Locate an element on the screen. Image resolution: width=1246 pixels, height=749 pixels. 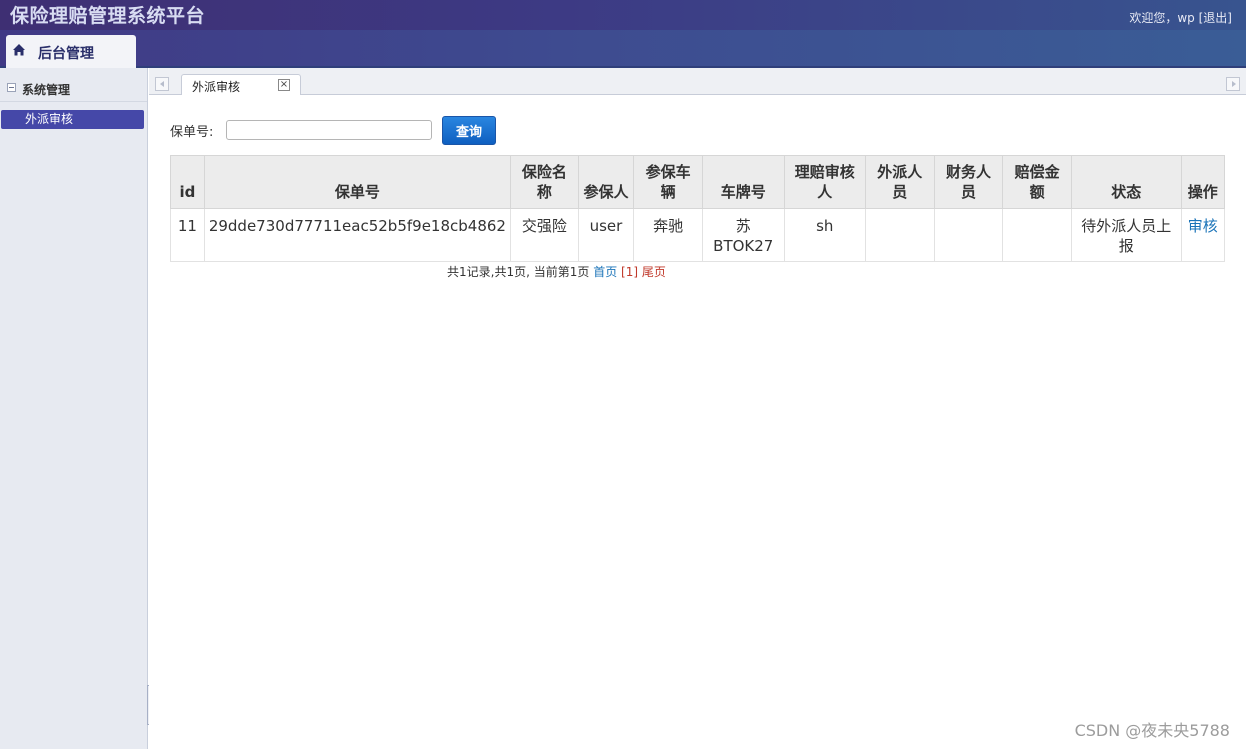
column-header: 保险名称 is located at coordinates (544, 182).